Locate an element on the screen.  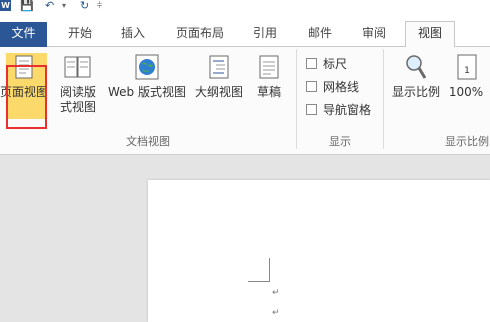
outline-view-icon is located at coordinates (219, 67).